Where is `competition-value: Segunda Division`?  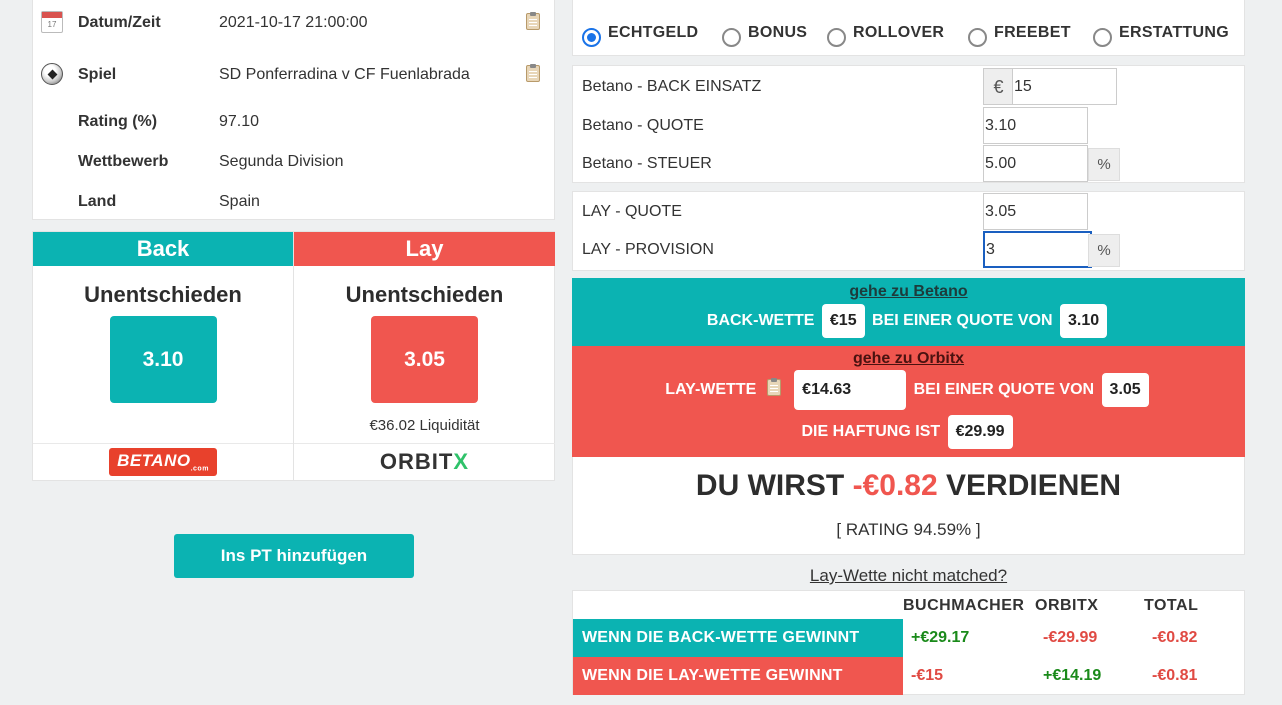
competition-value: Segunda Division is located at coordinates (281, 161).